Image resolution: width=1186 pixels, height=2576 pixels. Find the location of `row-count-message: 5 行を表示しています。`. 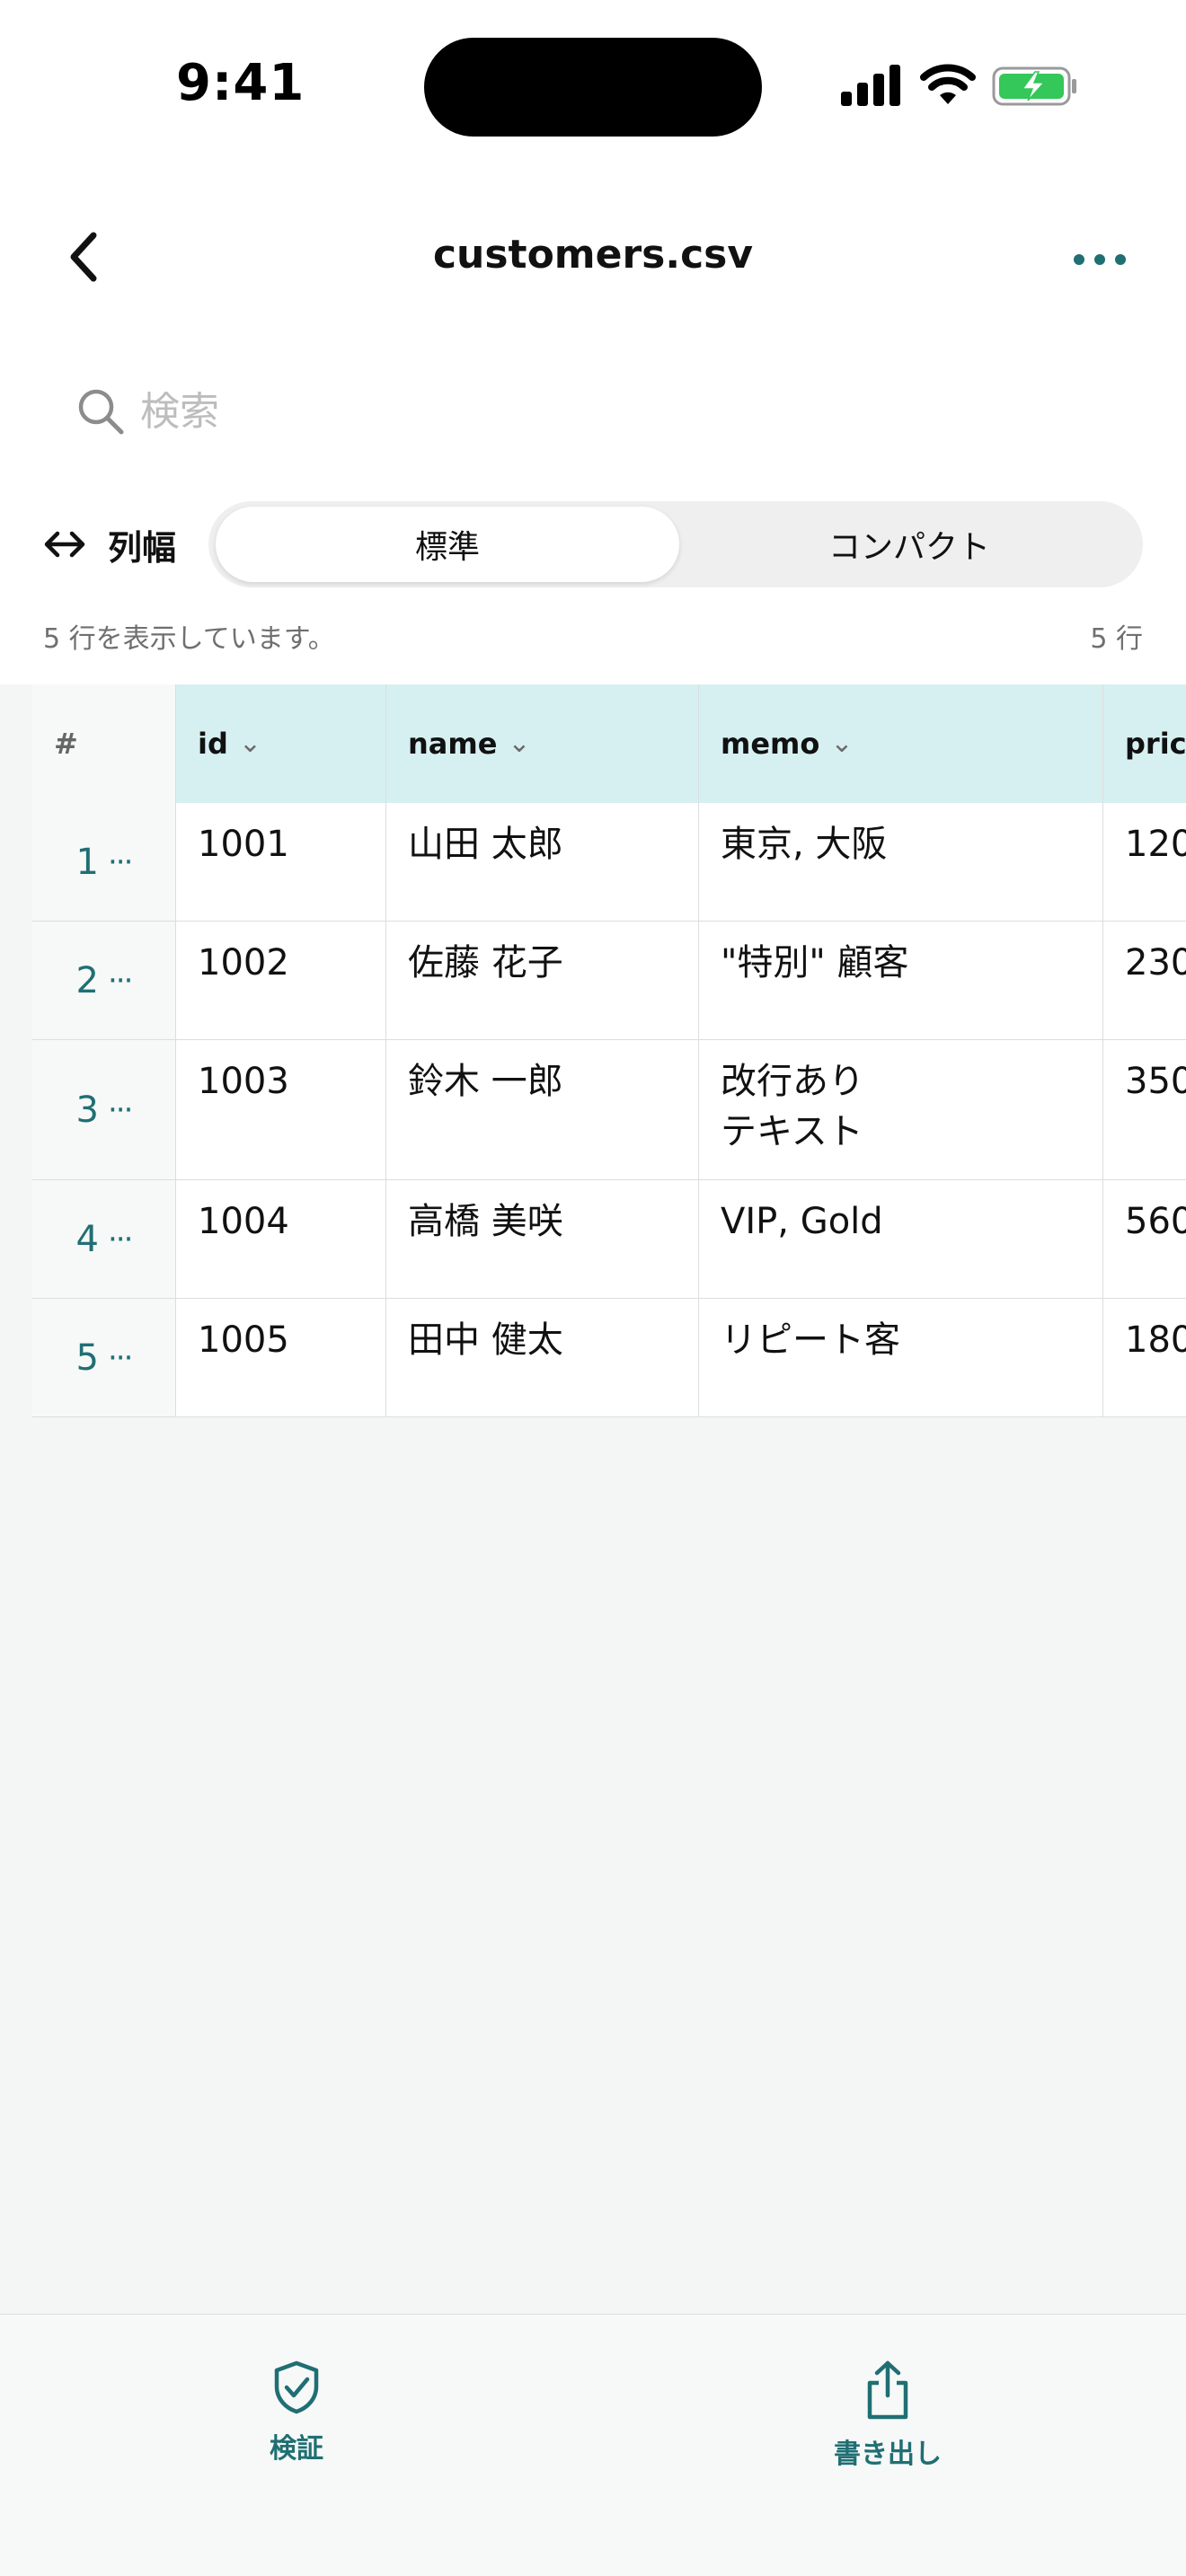

row-count-message: 5 行を表示しています。 is located at coordinates (189, 639).